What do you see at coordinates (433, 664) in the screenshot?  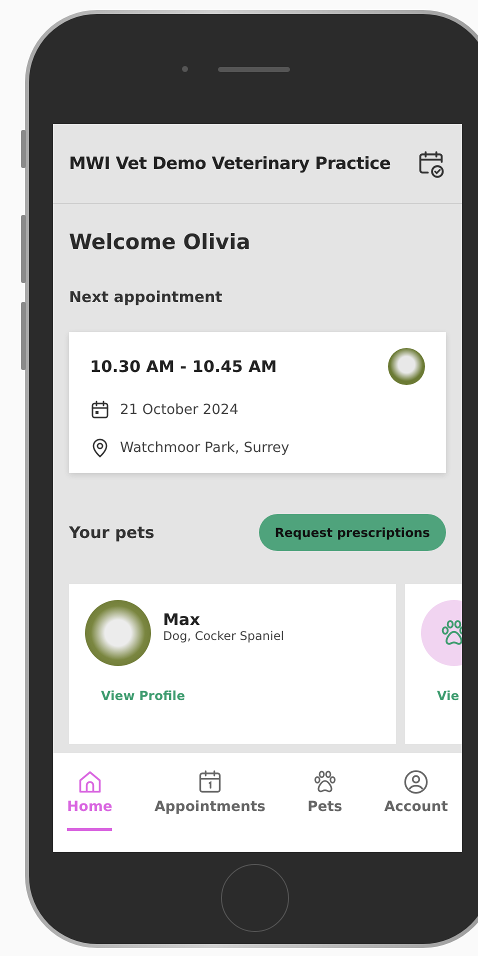 I see `pet-card: Vie` at bounding box center [433, 664].